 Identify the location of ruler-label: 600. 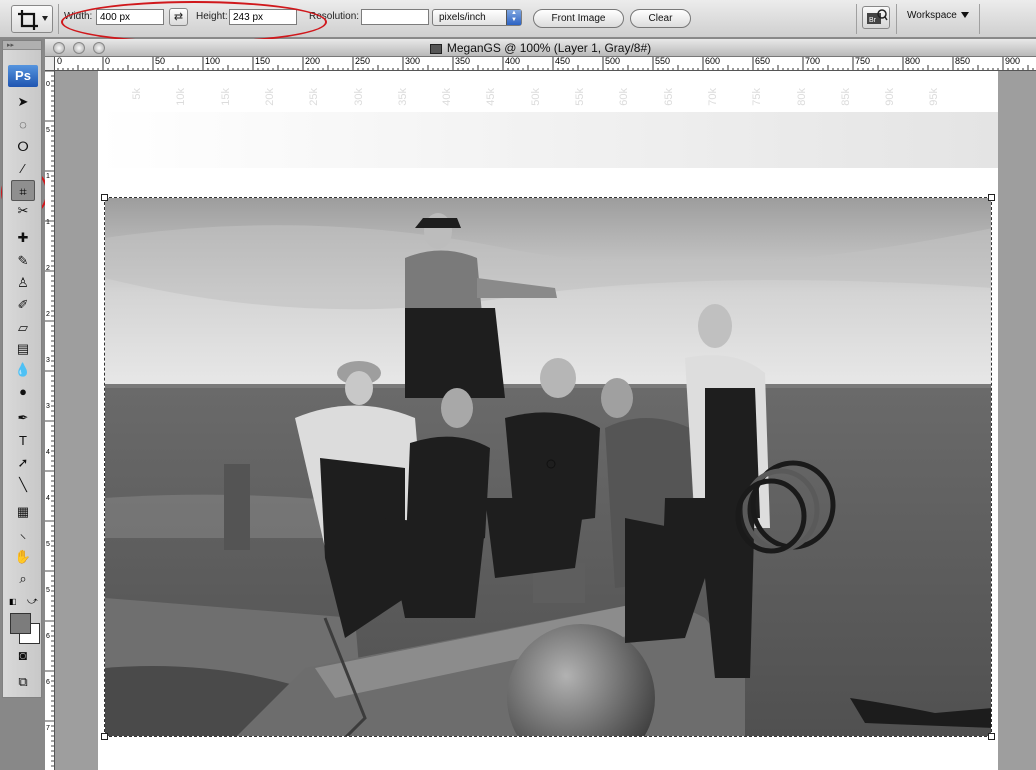
(713, 61).